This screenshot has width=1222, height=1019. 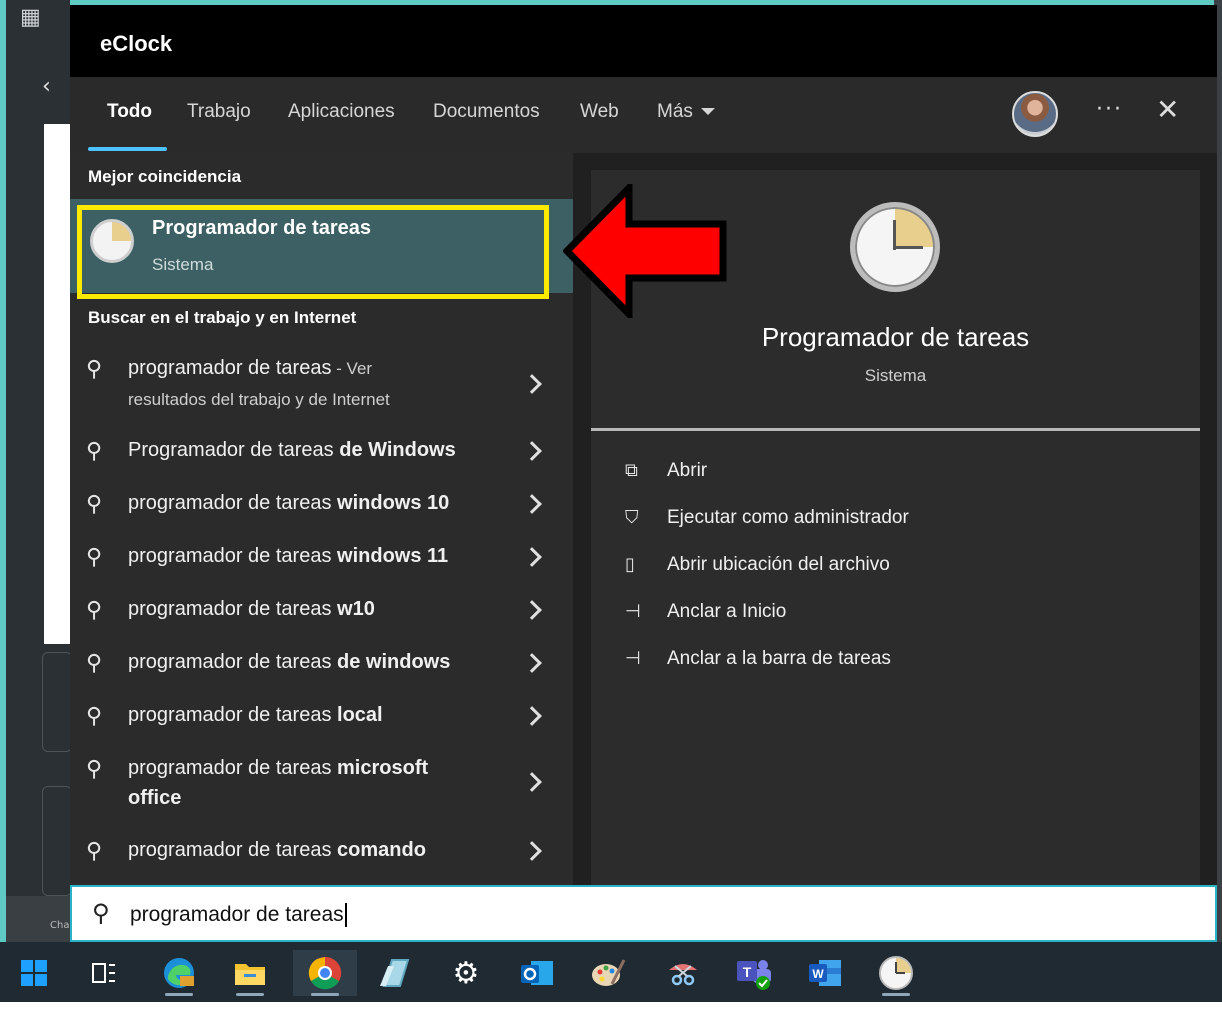 I want to click on folder-icon, so click(x=250, y=974).